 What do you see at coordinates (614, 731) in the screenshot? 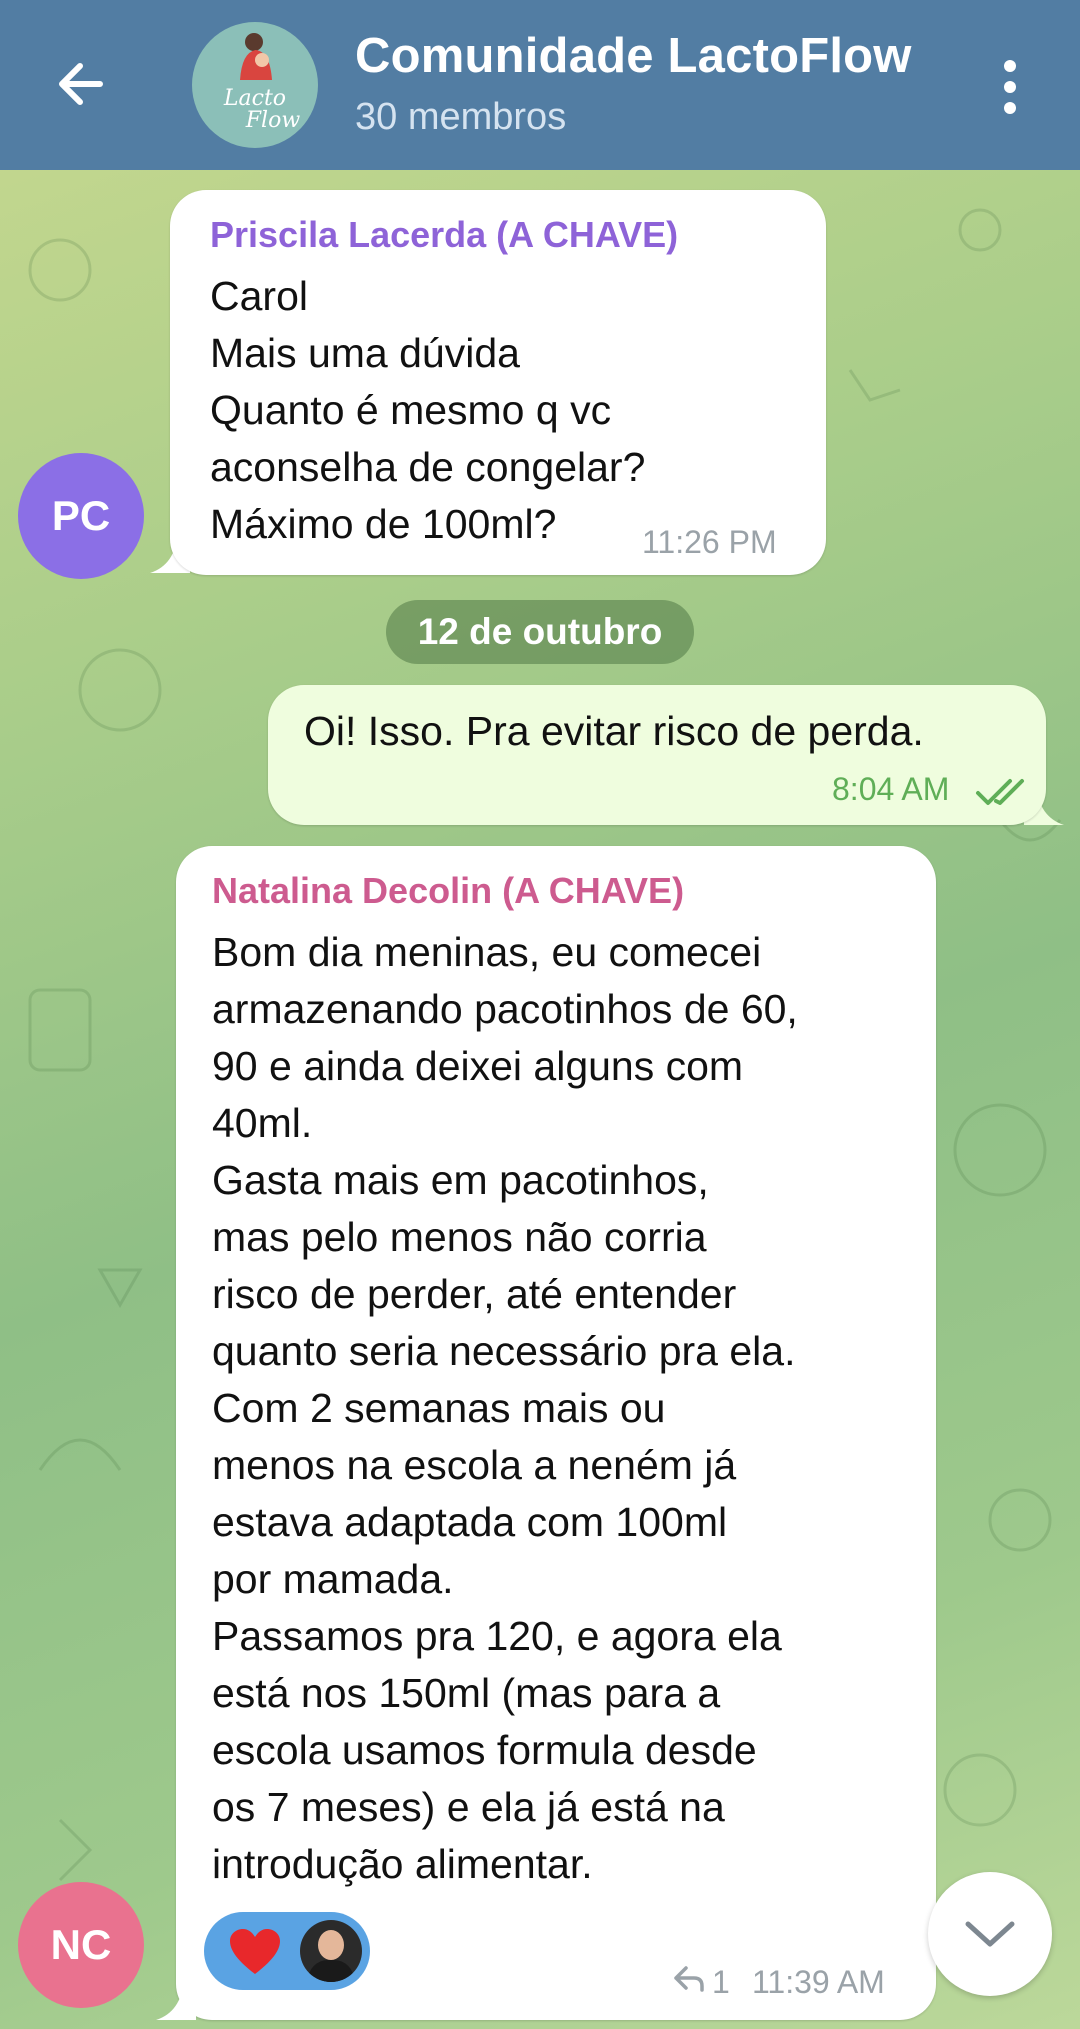
I see `message-text: Oi! Isso. Pra evitar risco de perda.` at bounding box center [614, 731].